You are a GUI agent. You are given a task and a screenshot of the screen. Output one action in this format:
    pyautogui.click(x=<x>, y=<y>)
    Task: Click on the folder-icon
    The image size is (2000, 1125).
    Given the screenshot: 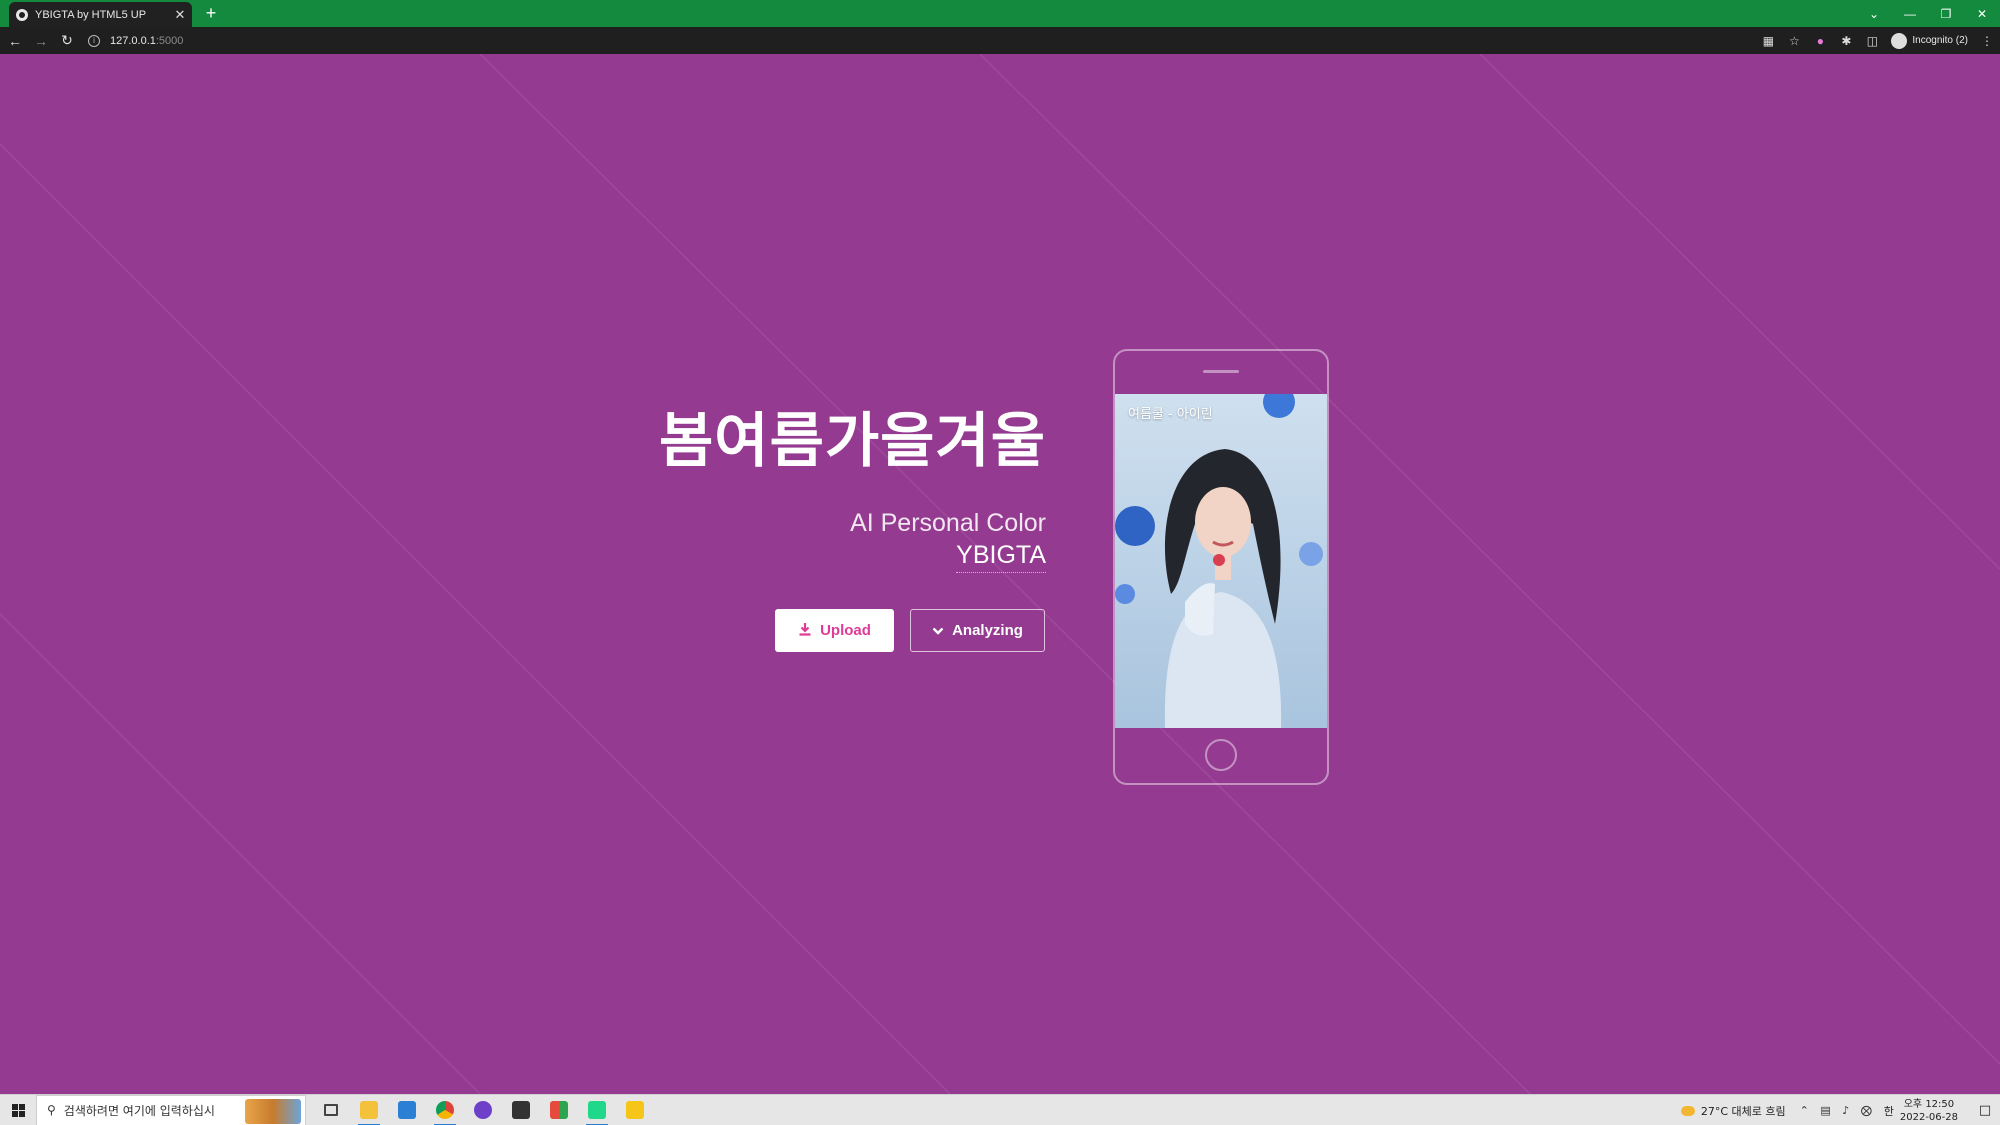 What is the action you would take?
    pyautogui.click(x=369, y=1110)
    